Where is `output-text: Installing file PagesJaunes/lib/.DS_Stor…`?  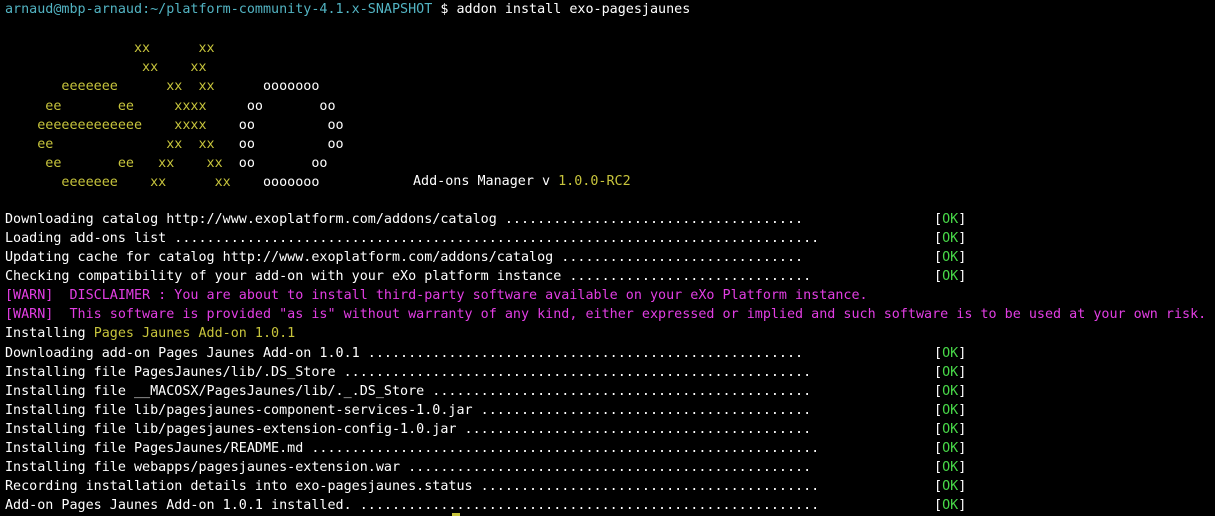 output-text: Installing file PagesJaunes/lib/.DS_Stor… is located at coordinates (412, 372).